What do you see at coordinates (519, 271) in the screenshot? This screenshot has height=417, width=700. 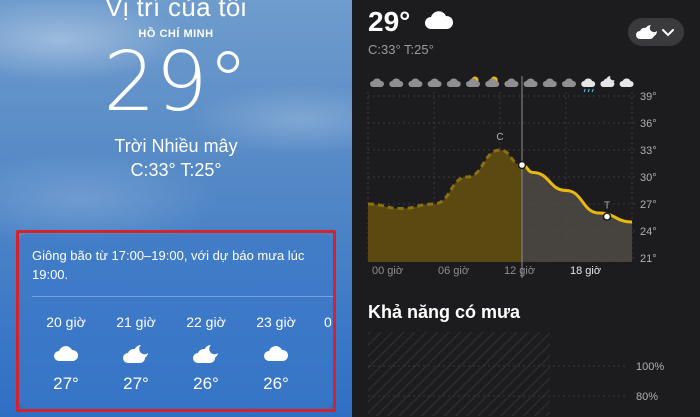 I see `x-tick-label: 12 giờ` at bounding box center [519, 271].